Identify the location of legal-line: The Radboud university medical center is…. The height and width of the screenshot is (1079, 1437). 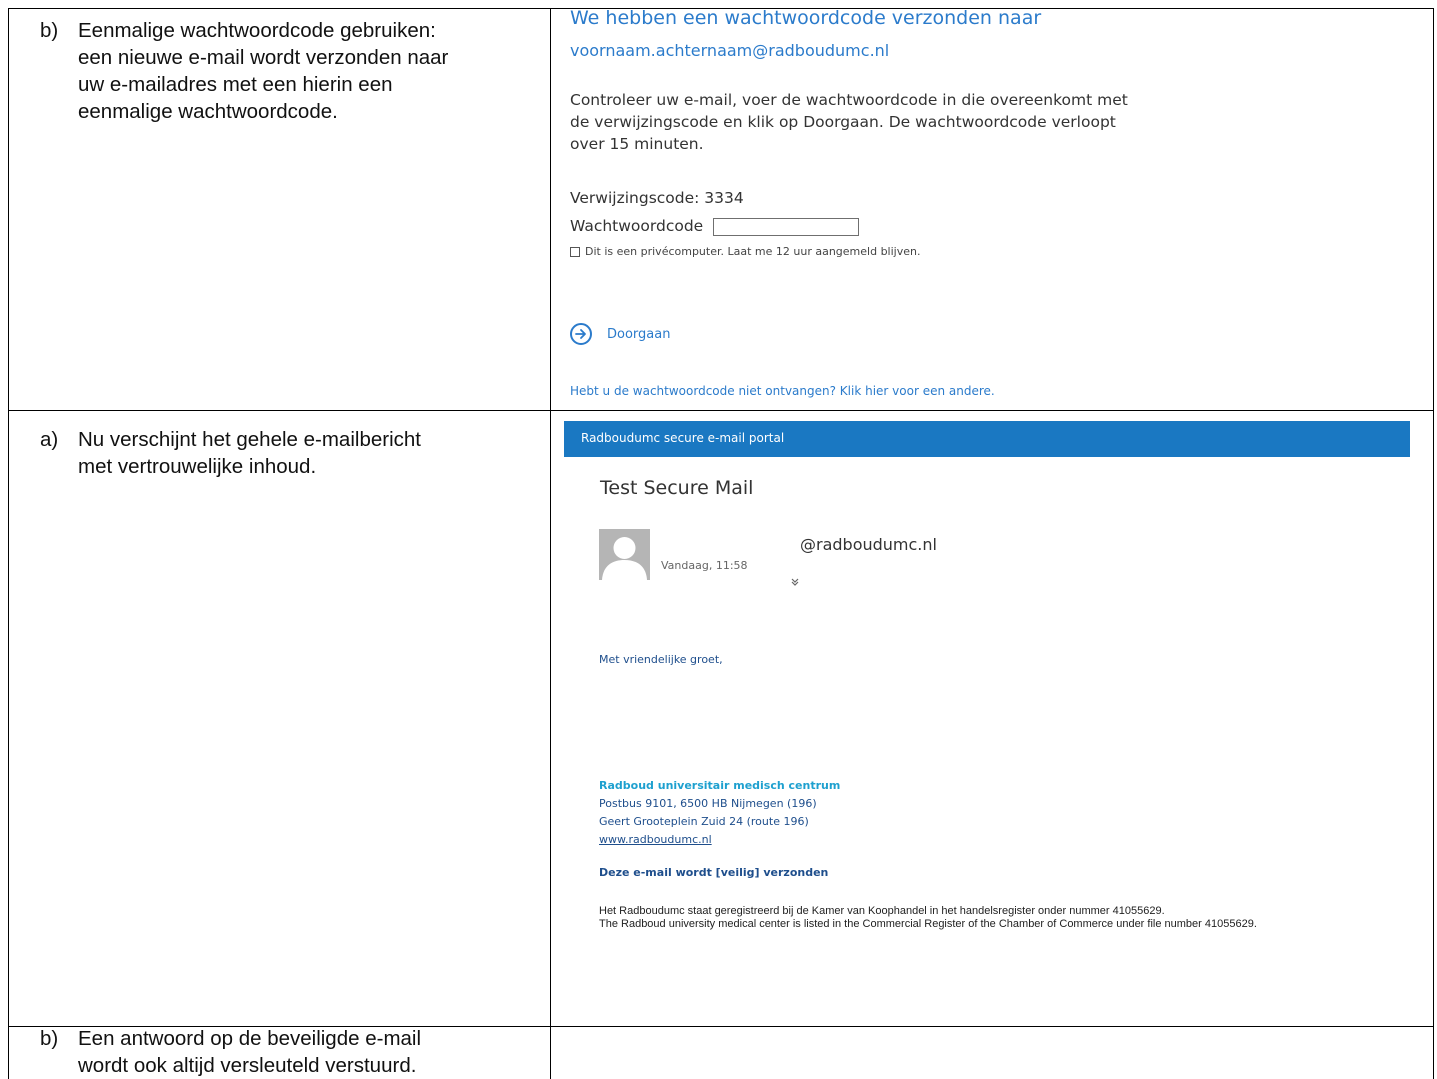
(928, 924).